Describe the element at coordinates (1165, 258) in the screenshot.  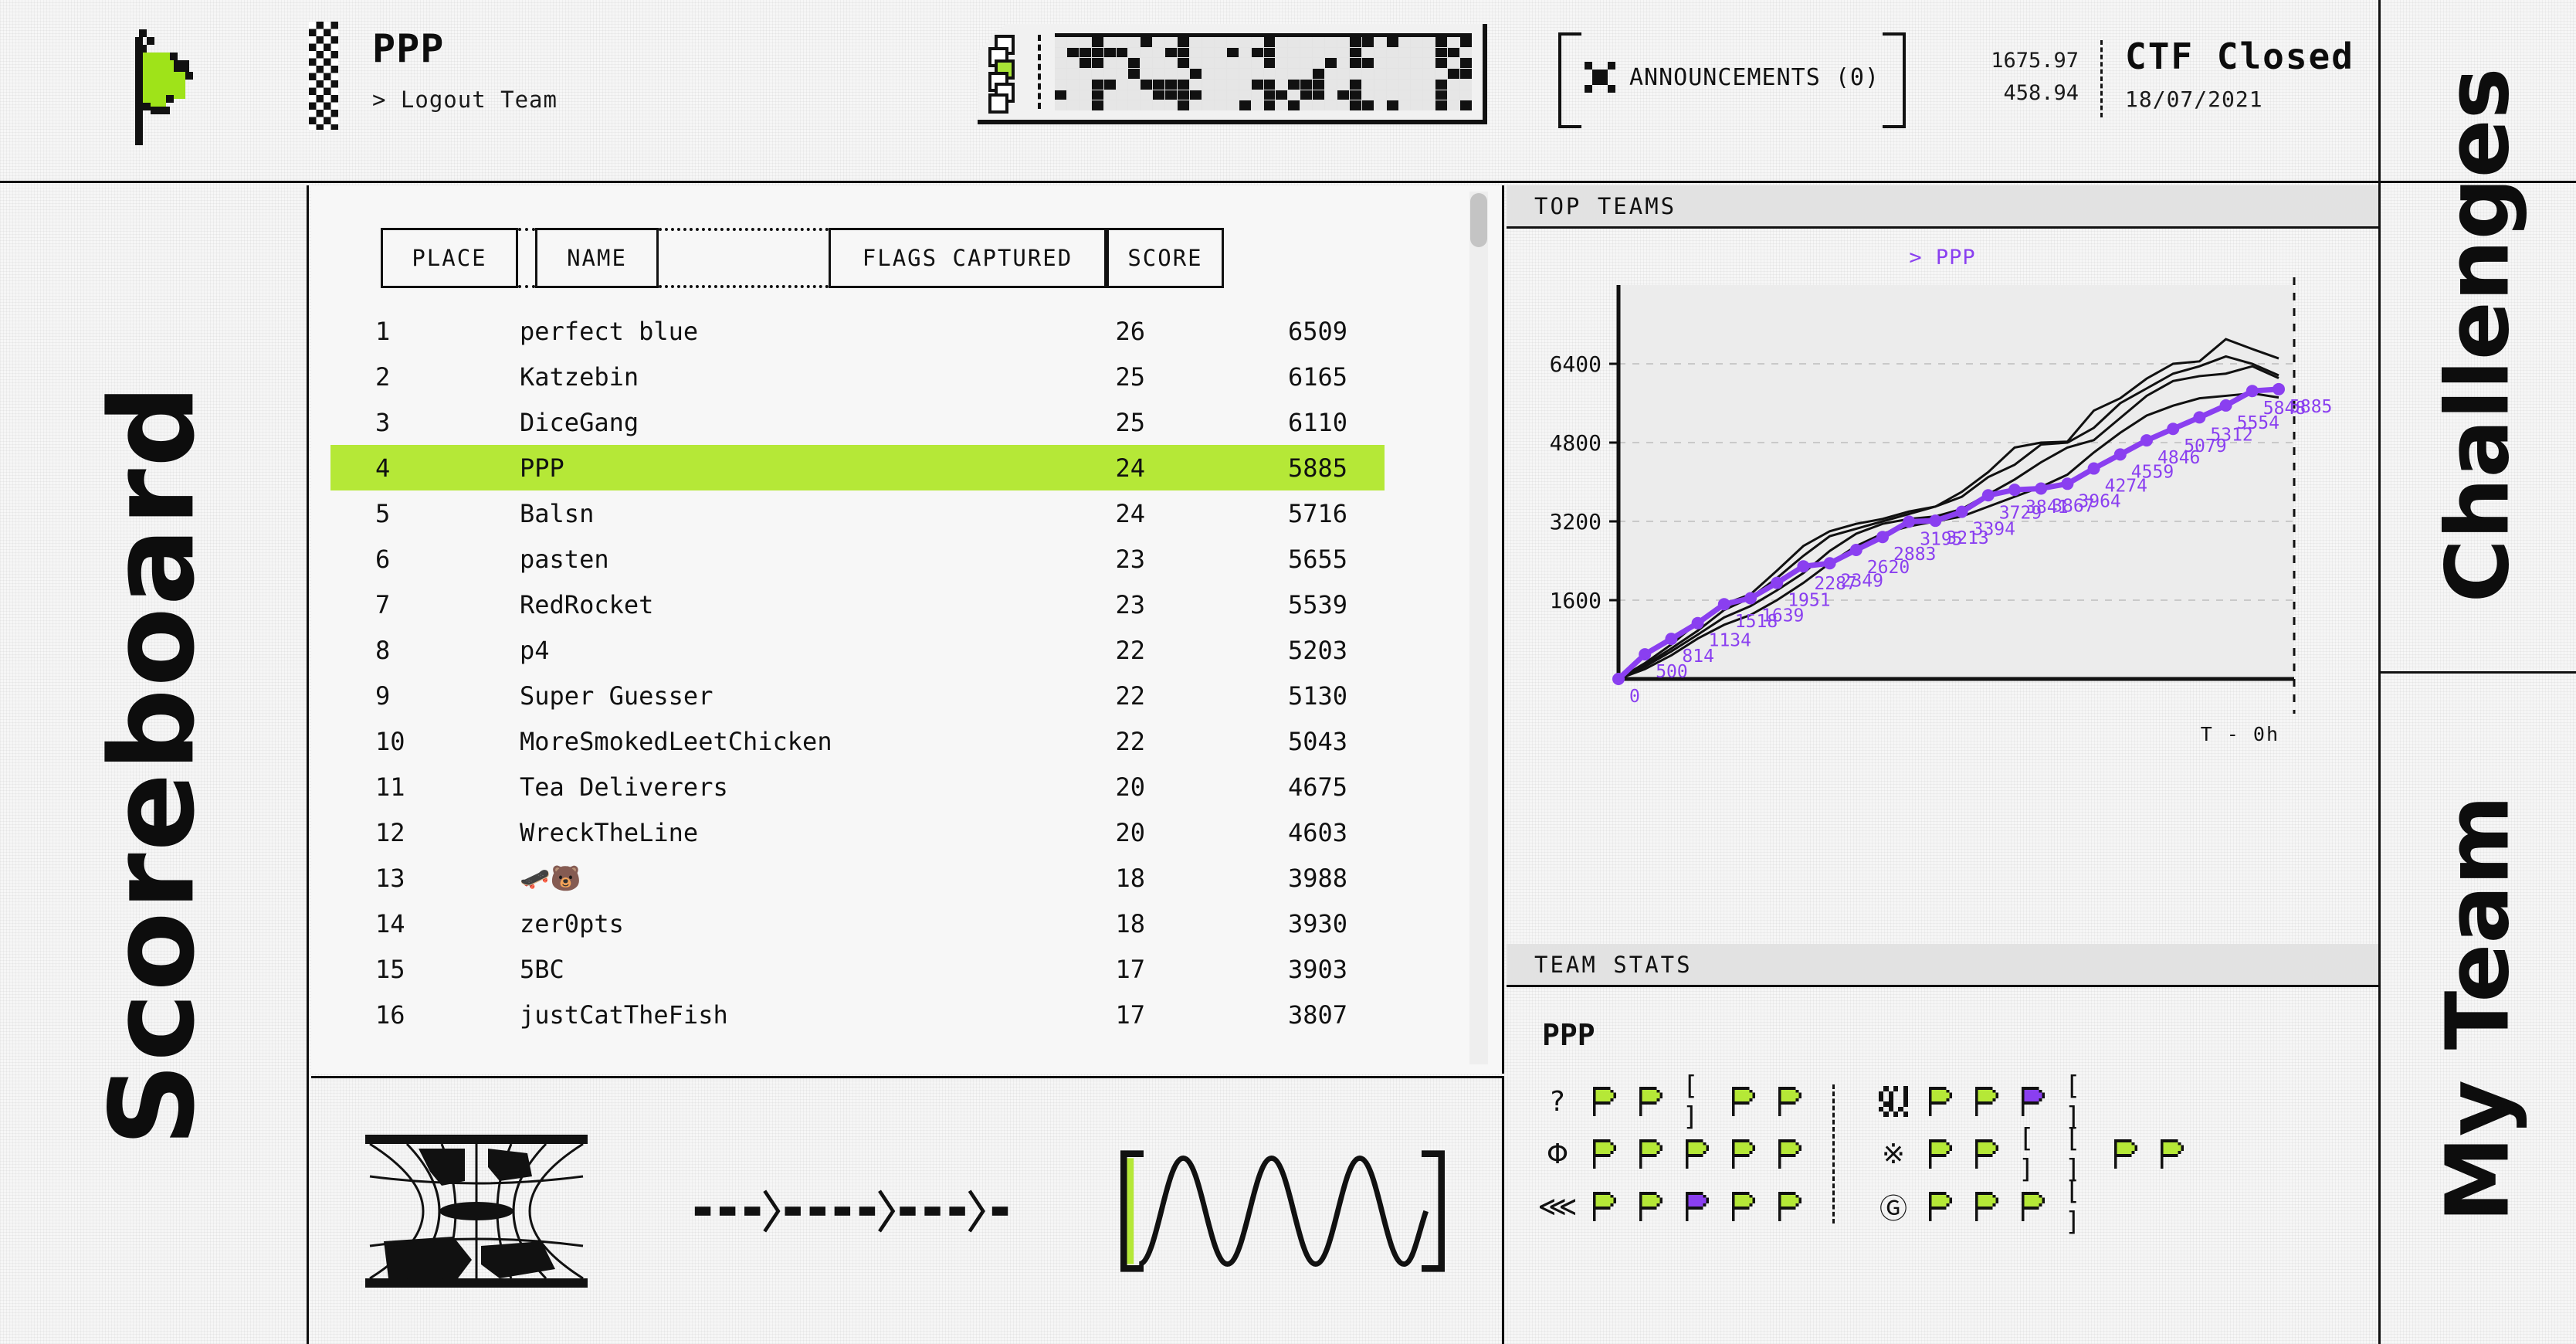
I see `column-header-score: SCORE` at that location.